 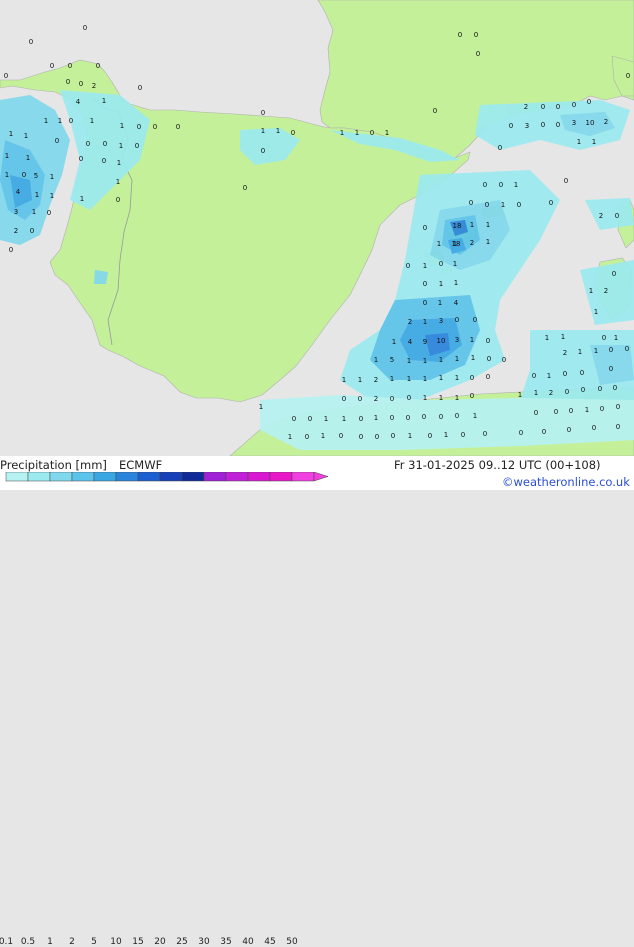 I want to click on scale-tick-label: 0.1, so click(x=7, y=942).